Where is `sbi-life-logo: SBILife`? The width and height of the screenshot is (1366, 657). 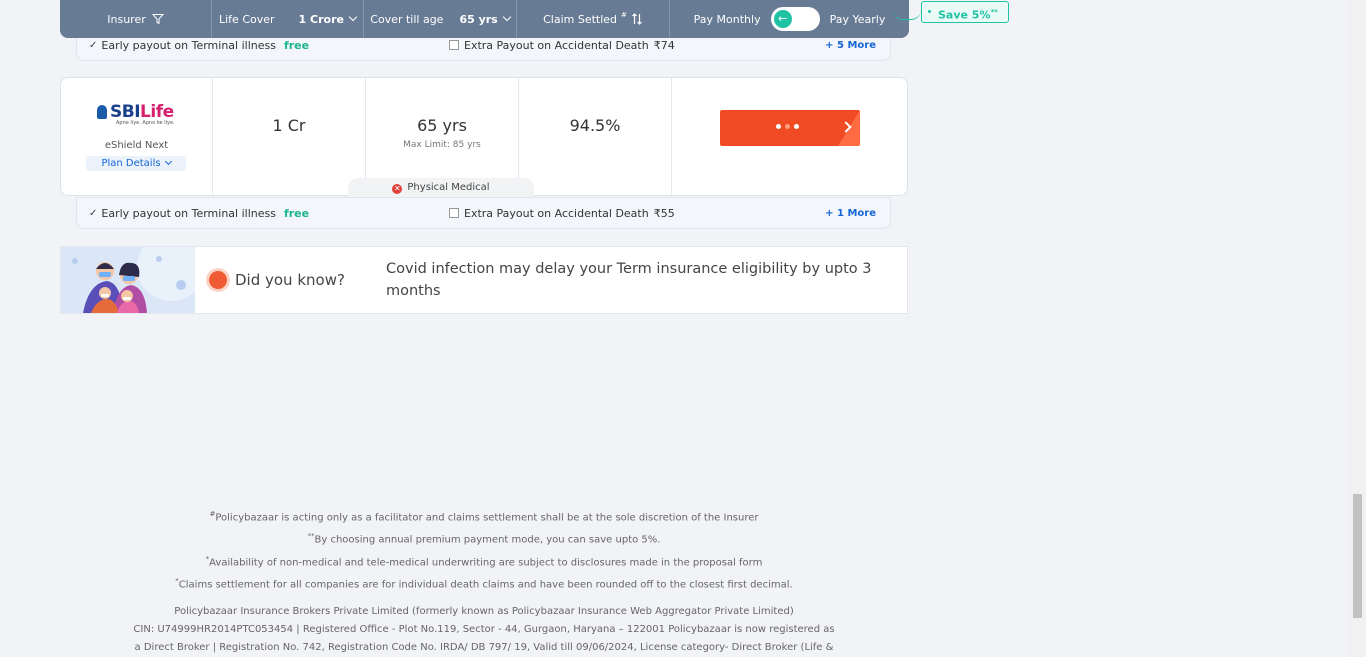
sbi-life-logo: SBILife is located at coordinates (135, 112).